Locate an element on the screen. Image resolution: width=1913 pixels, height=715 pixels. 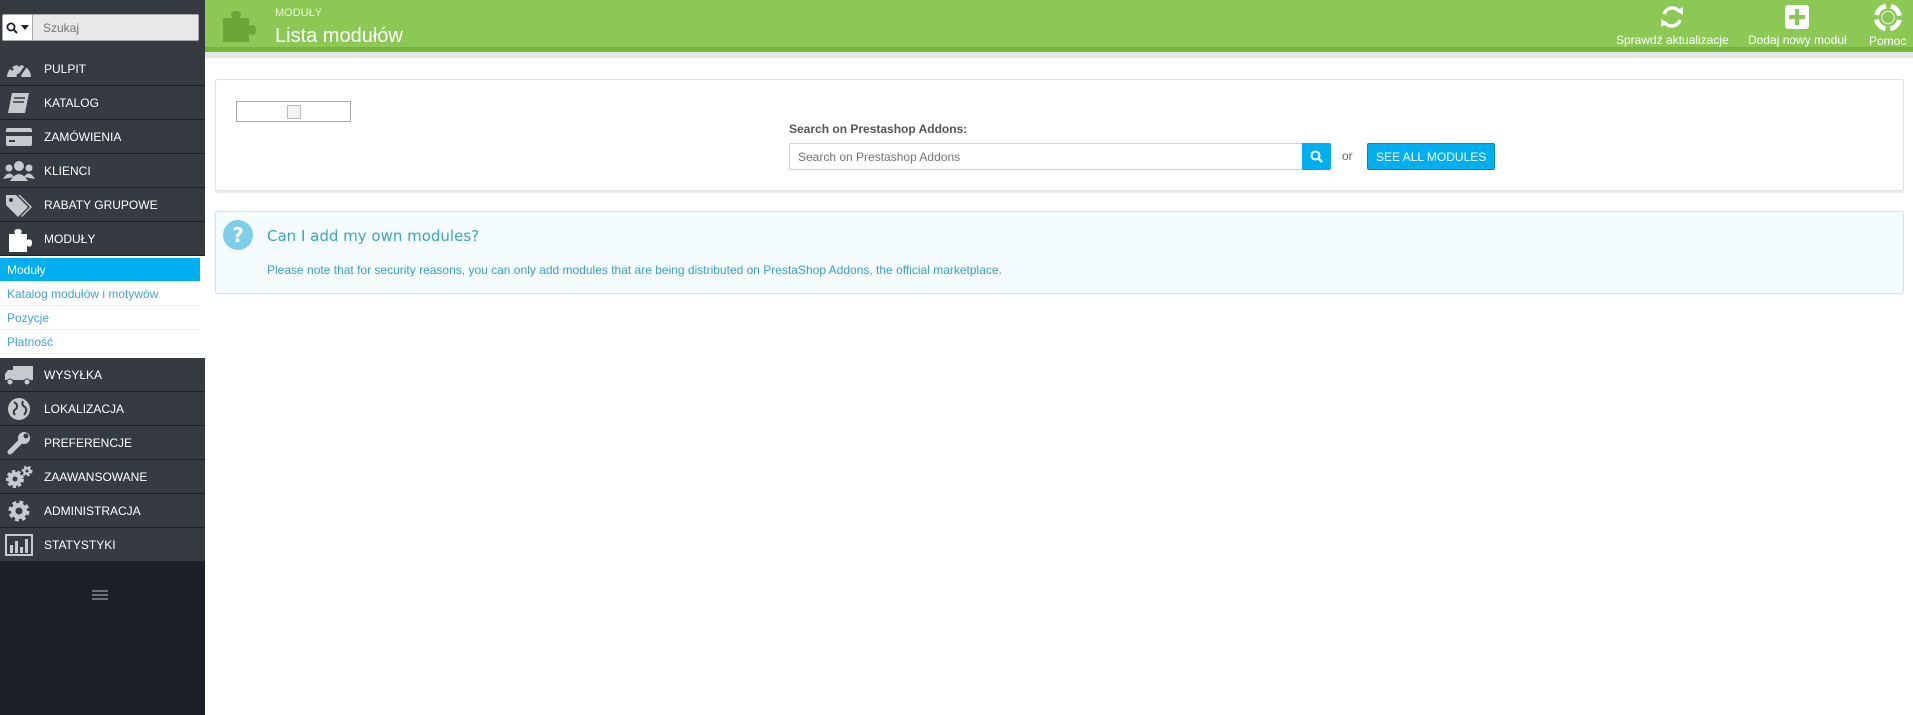
plus-square-icon is located at coordinates (1797, 17).